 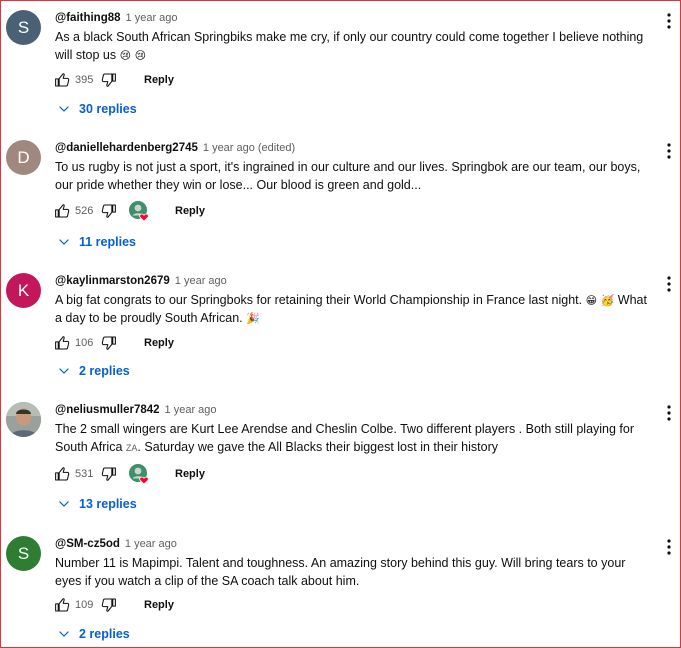 What do you see at coordinates (276, 148) in the screenshot?
I see `edited-label: (edited)` at bounding box center [276, 148].